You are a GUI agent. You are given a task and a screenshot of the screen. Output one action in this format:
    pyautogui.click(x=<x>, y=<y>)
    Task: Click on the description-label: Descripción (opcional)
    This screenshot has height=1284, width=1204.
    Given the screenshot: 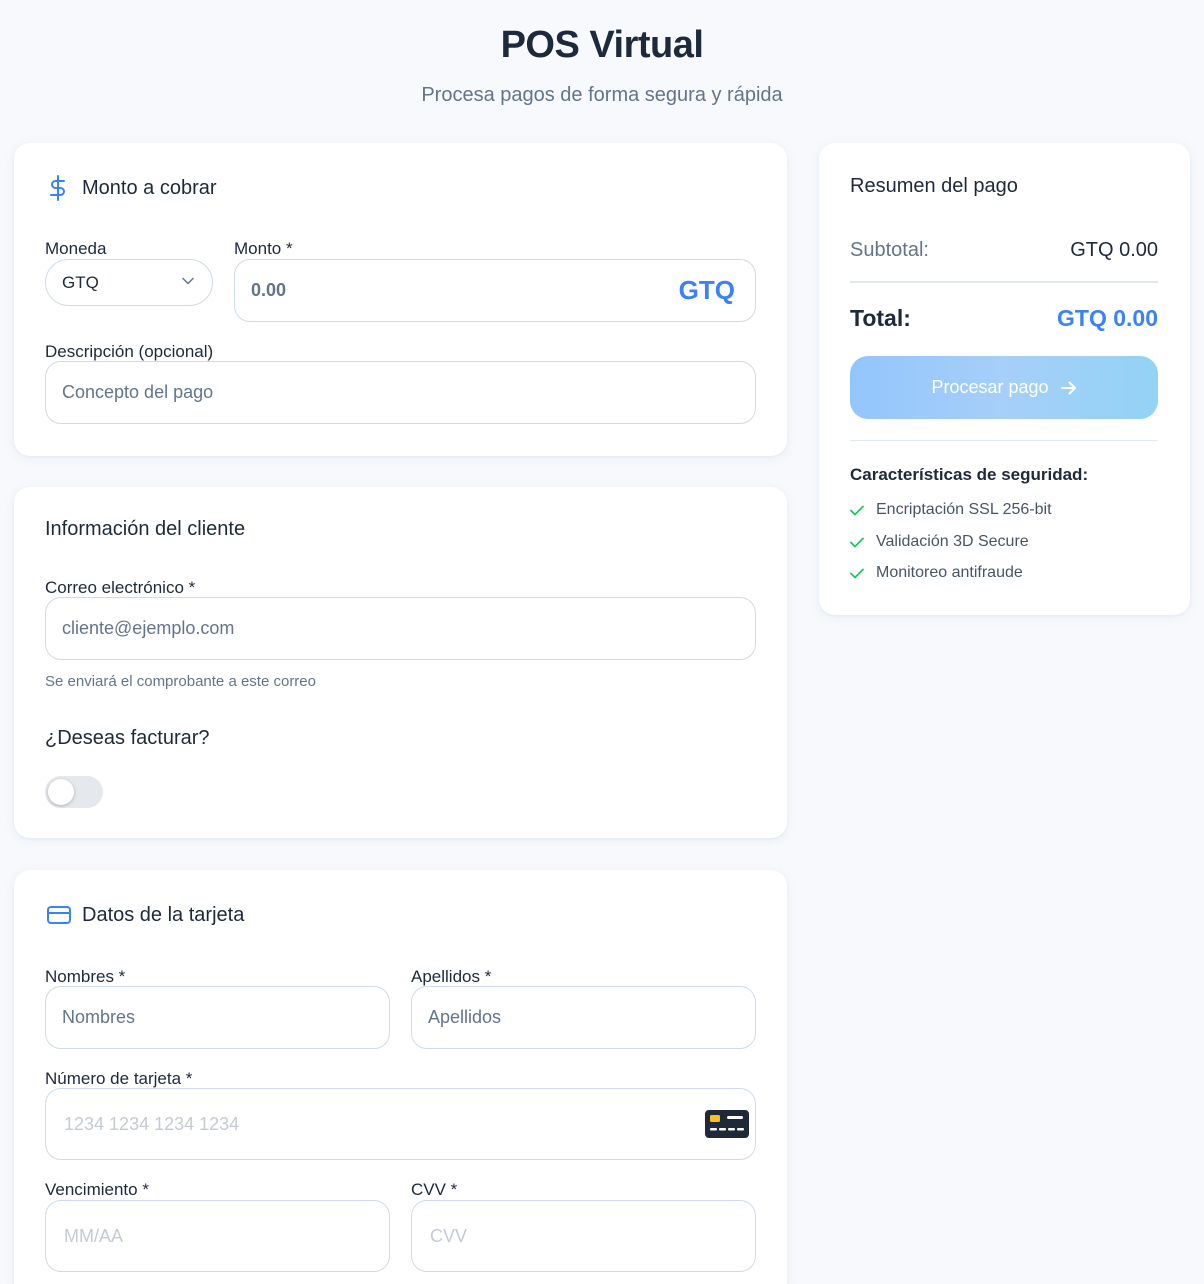 What is the action you would take?
    pyautogui.click(x=129, y=351)
    